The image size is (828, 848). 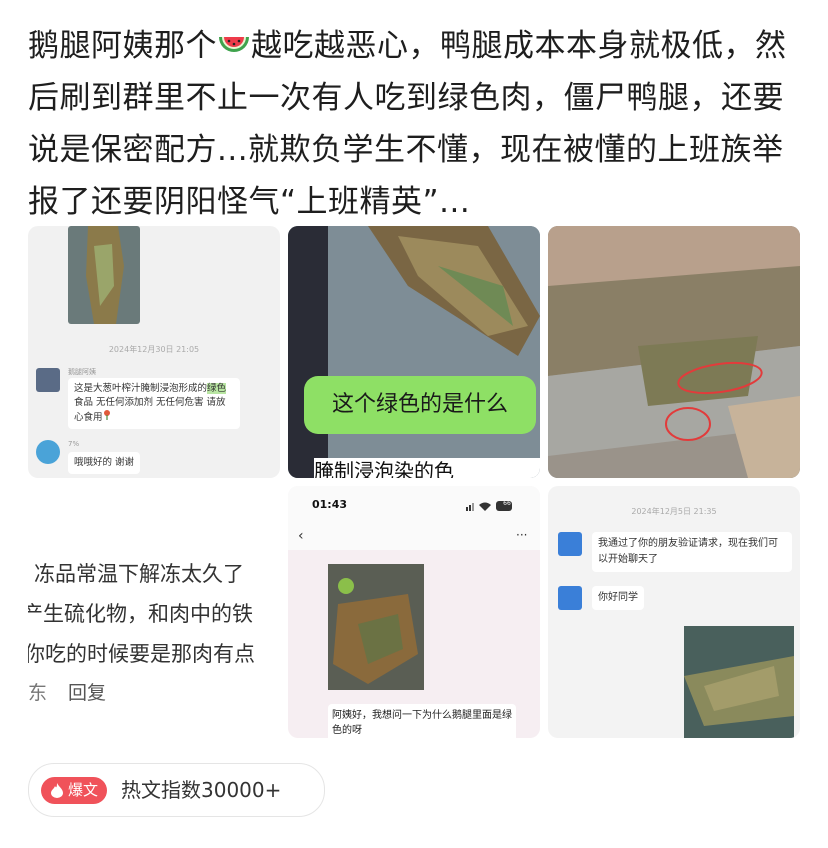 I want to click on comment-line-3: 你吃的时候要是那肉有点, so click(x=141, y=654).